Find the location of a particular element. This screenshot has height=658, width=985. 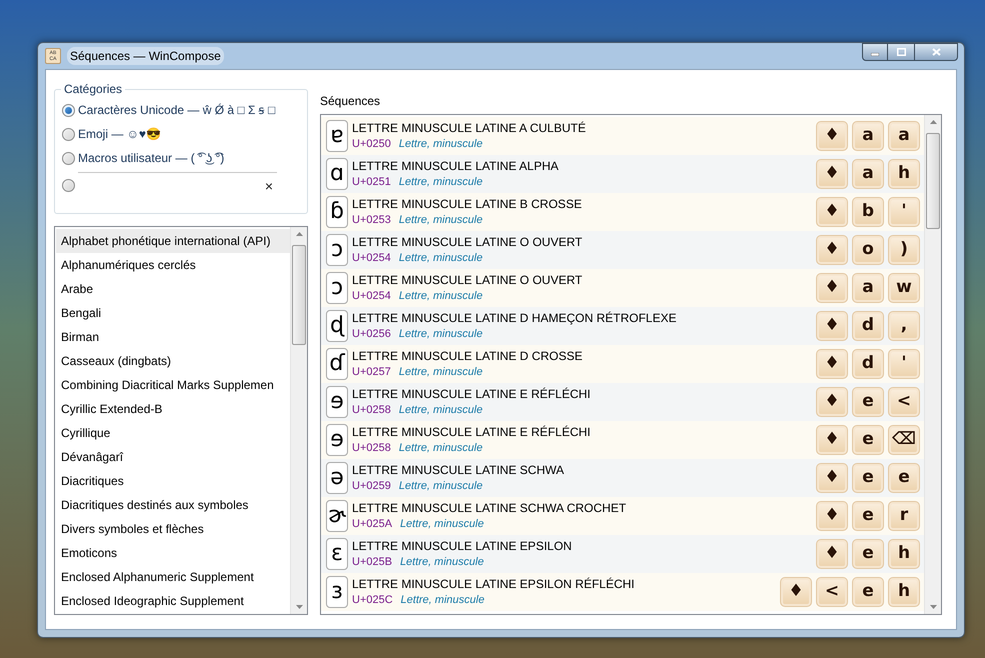

sequences-title: Séquences is located at coordinates (351, 101).